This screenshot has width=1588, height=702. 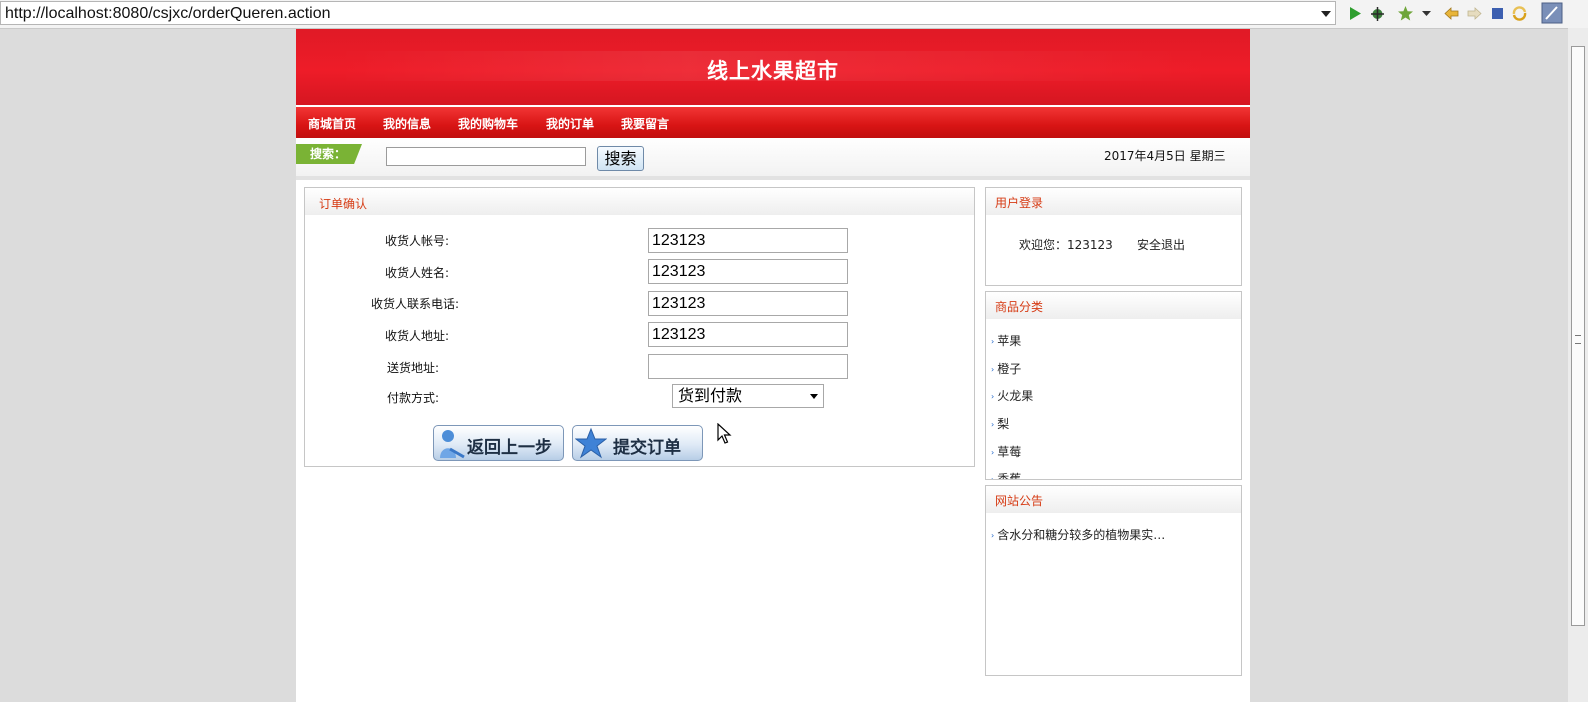 I want to click on submit-order-button: 提交订单, so click(x=637, y=443).